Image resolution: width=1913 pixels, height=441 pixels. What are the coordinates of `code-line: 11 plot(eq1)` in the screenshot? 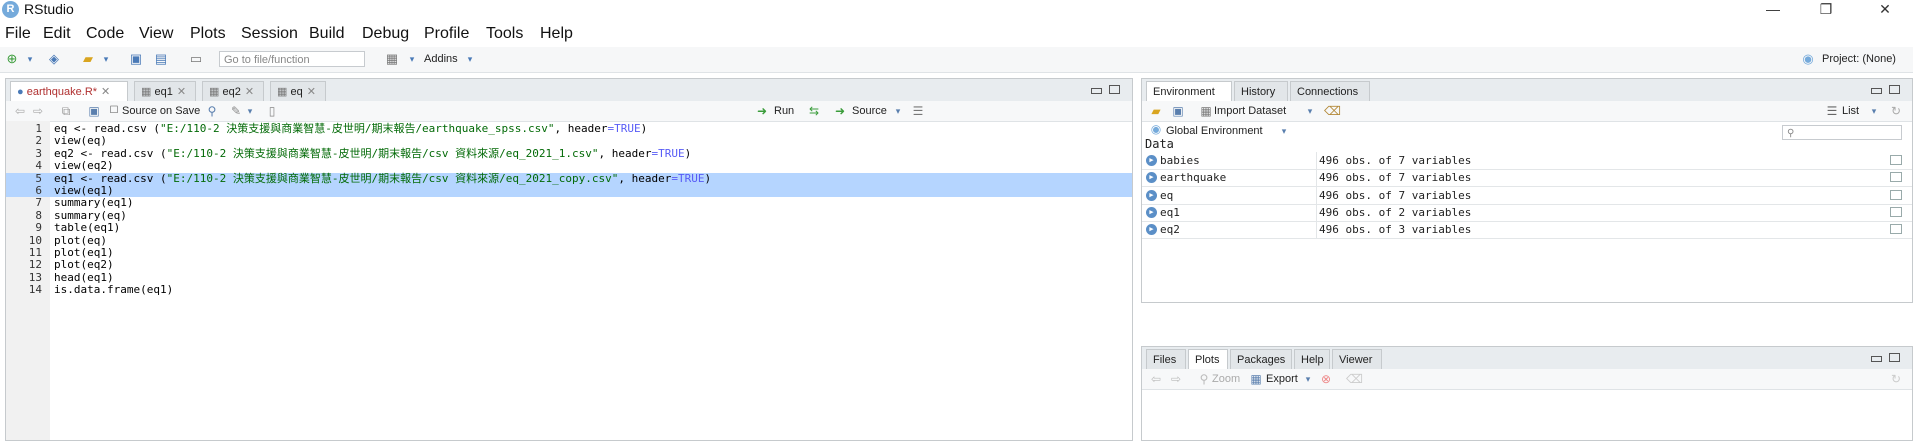 It's located at (569, 252).